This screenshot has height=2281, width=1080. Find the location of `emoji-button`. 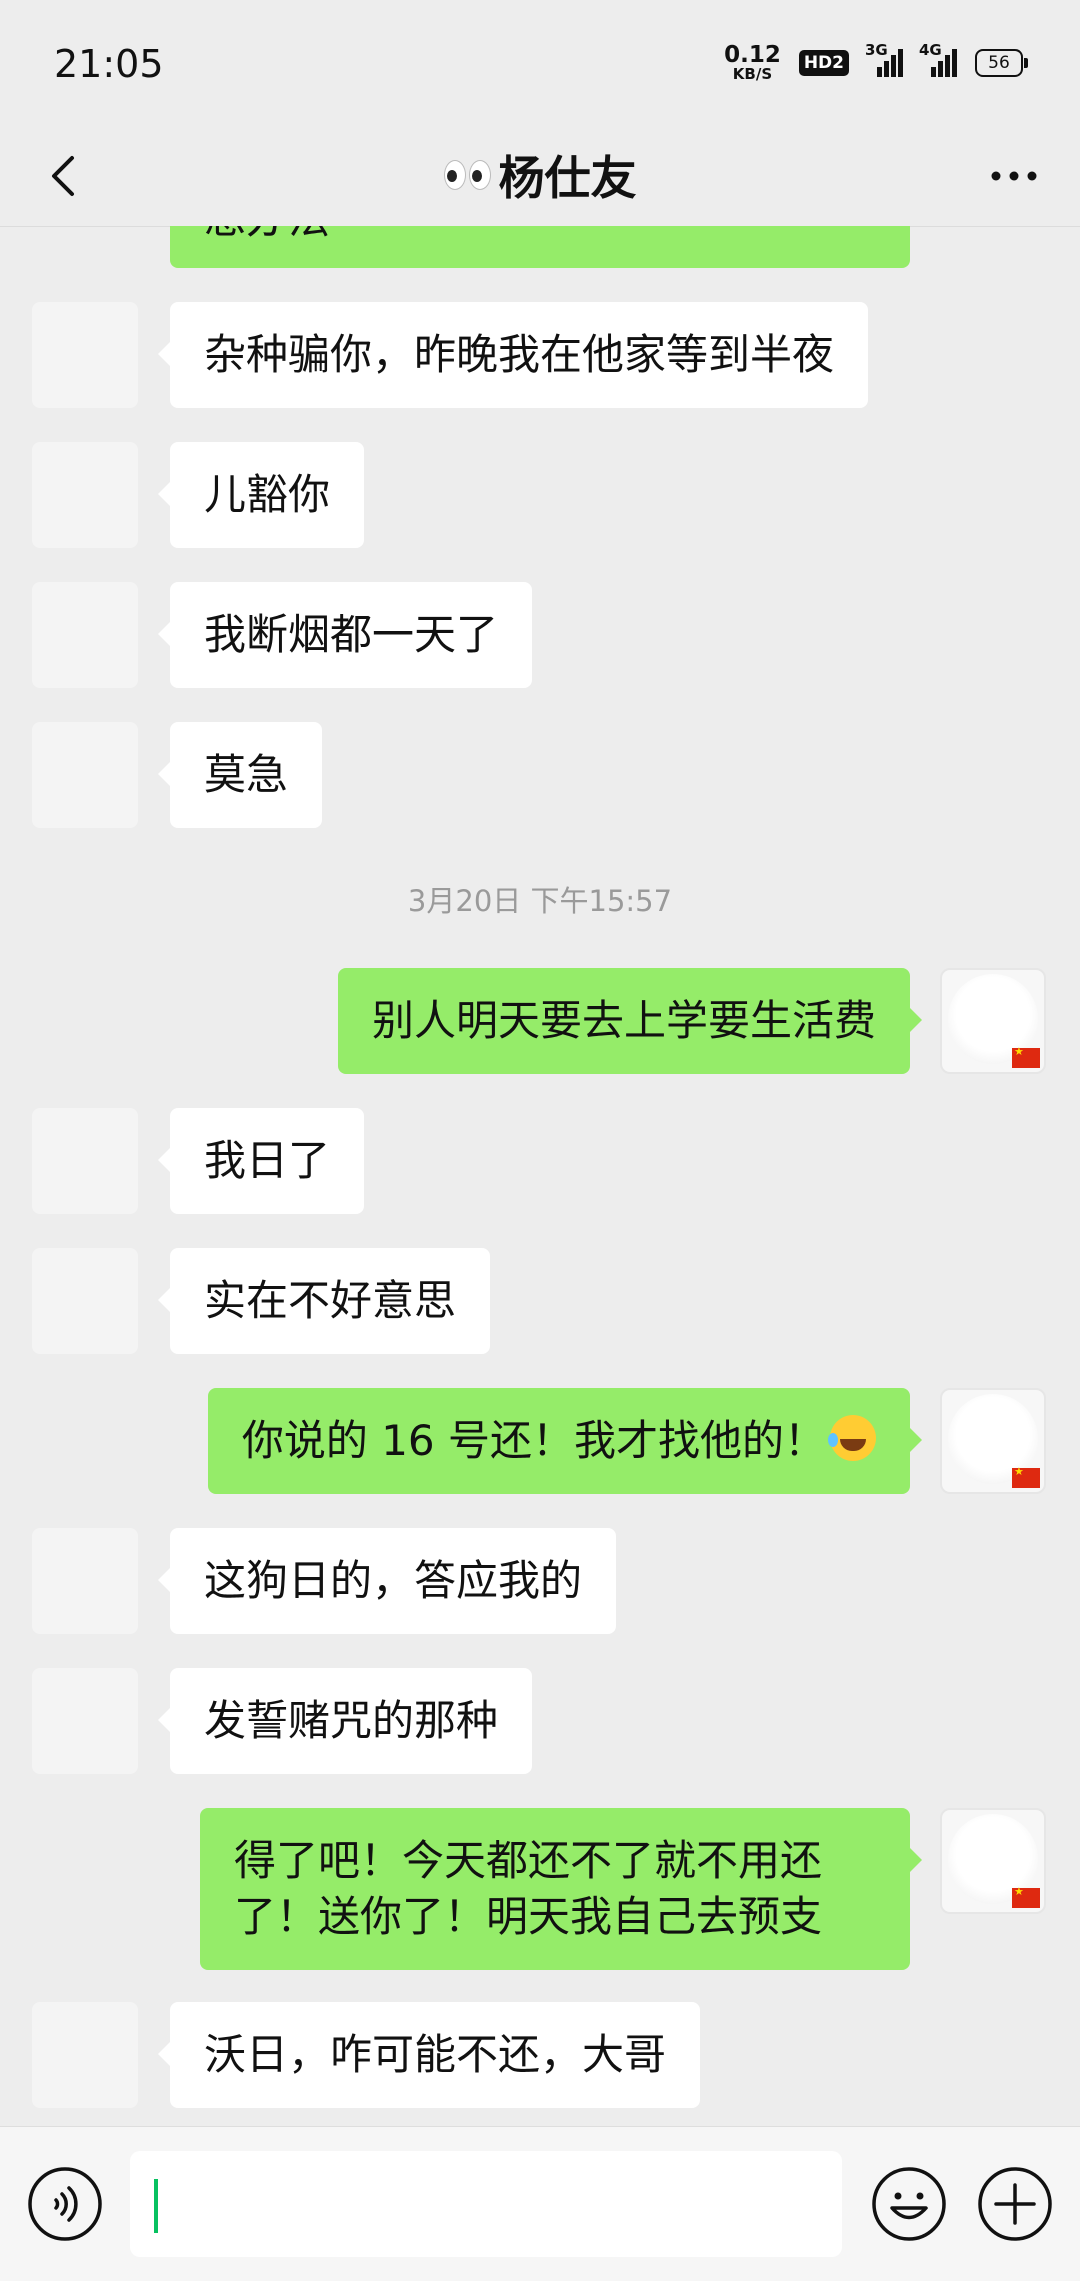

emoji-button is located at coordinates (909, 2204).